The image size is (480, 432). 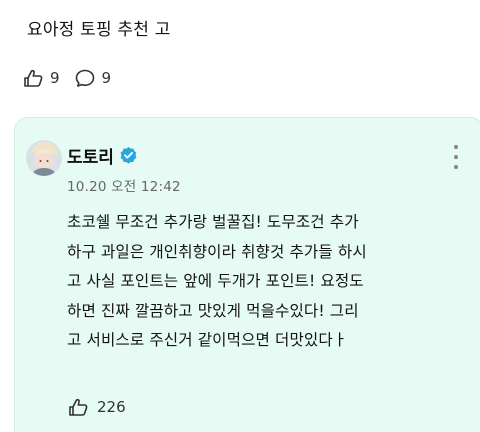 I want to click on speech-bubble-icon, so click(x=84, y=78).